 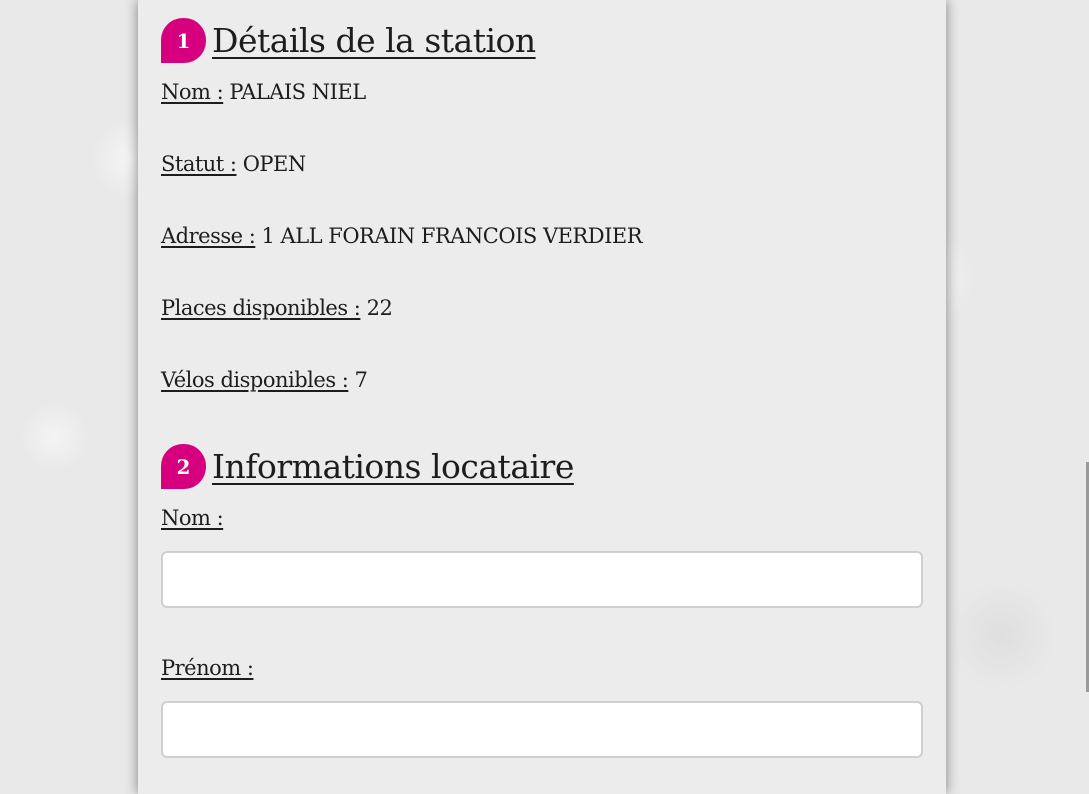 I want to click on lastname-label: Nom :, so click(x=192, y=518).